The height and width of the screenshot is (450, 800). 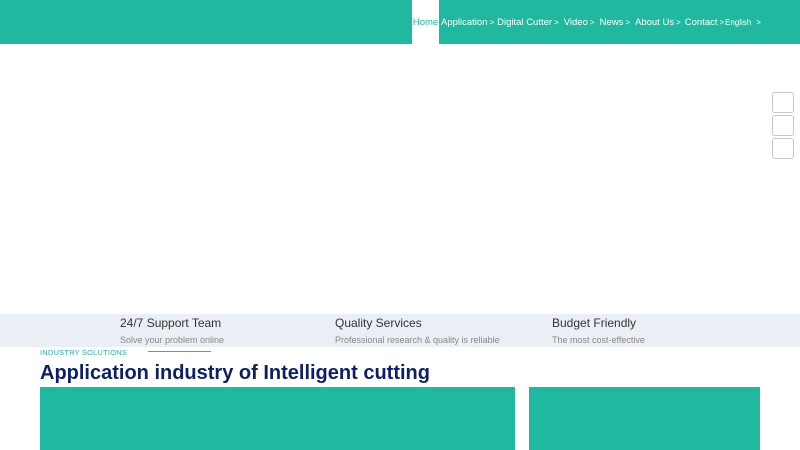 What do you see at coordinates (378, 323) in the screenshot?
I see `feature-title: Quality Services` at bounding box center [378, 323].